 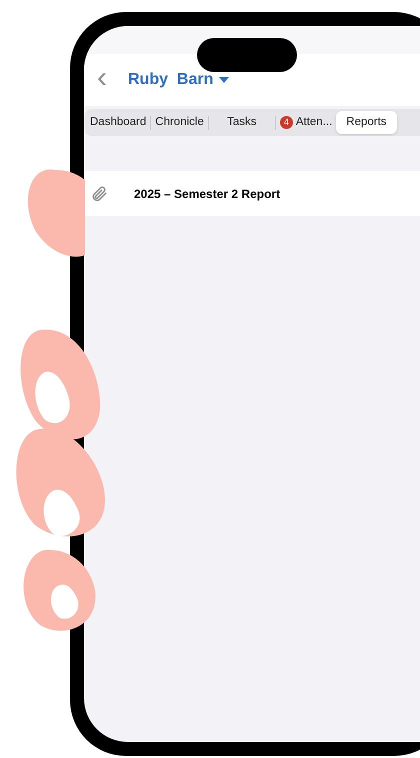 What do you see at coordinates (286, 122) in the screenshot?
I see `count-badge: 4` at bounding box center [286, 122].